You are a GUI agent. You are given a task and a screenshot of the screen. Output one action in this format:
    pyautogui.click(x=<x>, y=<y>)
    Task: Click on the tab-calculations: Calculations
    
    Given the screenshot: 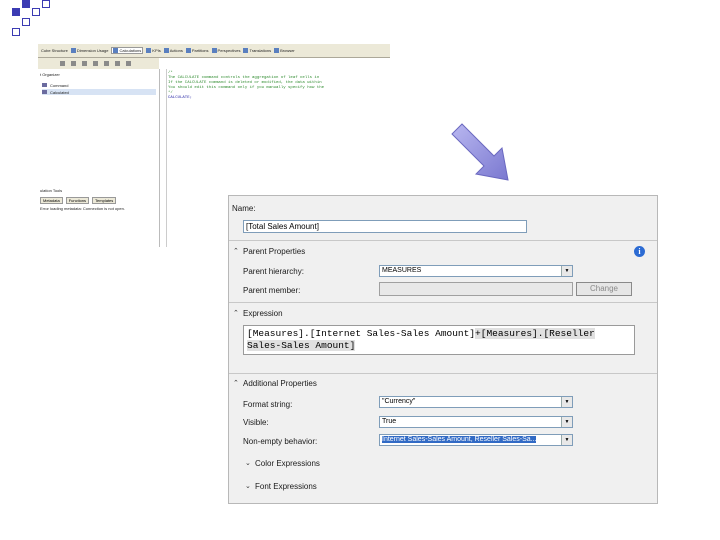 What is the action you would take?
    pyautogui.click(x=127, y=50)
    